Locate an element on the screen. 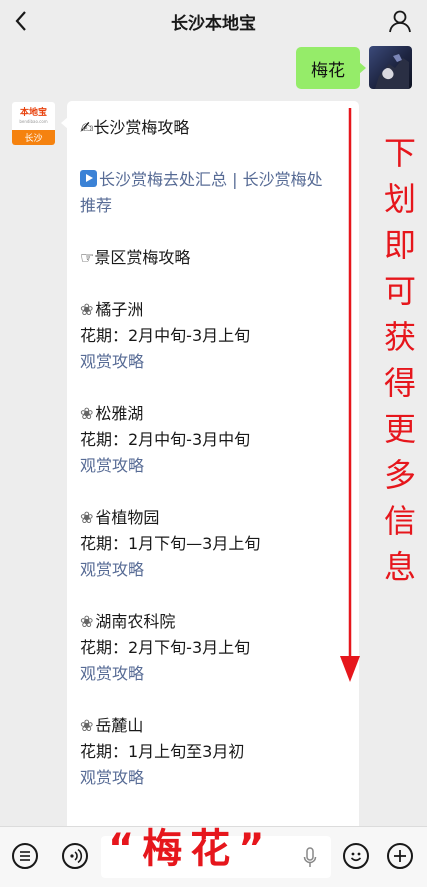 The height and width of the screenshot is (887, 427). avatar-city: 长沙 is located at coordinates (33, 137).